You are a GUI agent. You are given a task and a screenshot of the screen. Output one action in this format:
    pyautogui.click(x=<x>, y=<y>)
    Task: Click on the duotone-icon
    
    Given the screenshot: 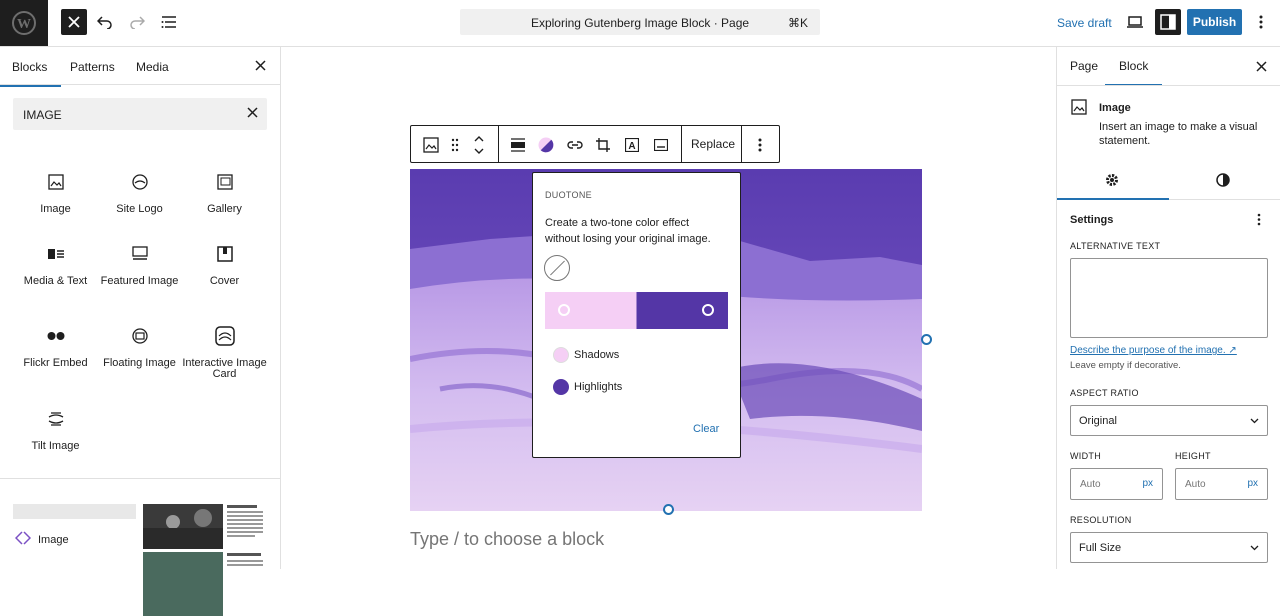 What is the action you would take?
    pyautogui.click(x=546, y=145)
    